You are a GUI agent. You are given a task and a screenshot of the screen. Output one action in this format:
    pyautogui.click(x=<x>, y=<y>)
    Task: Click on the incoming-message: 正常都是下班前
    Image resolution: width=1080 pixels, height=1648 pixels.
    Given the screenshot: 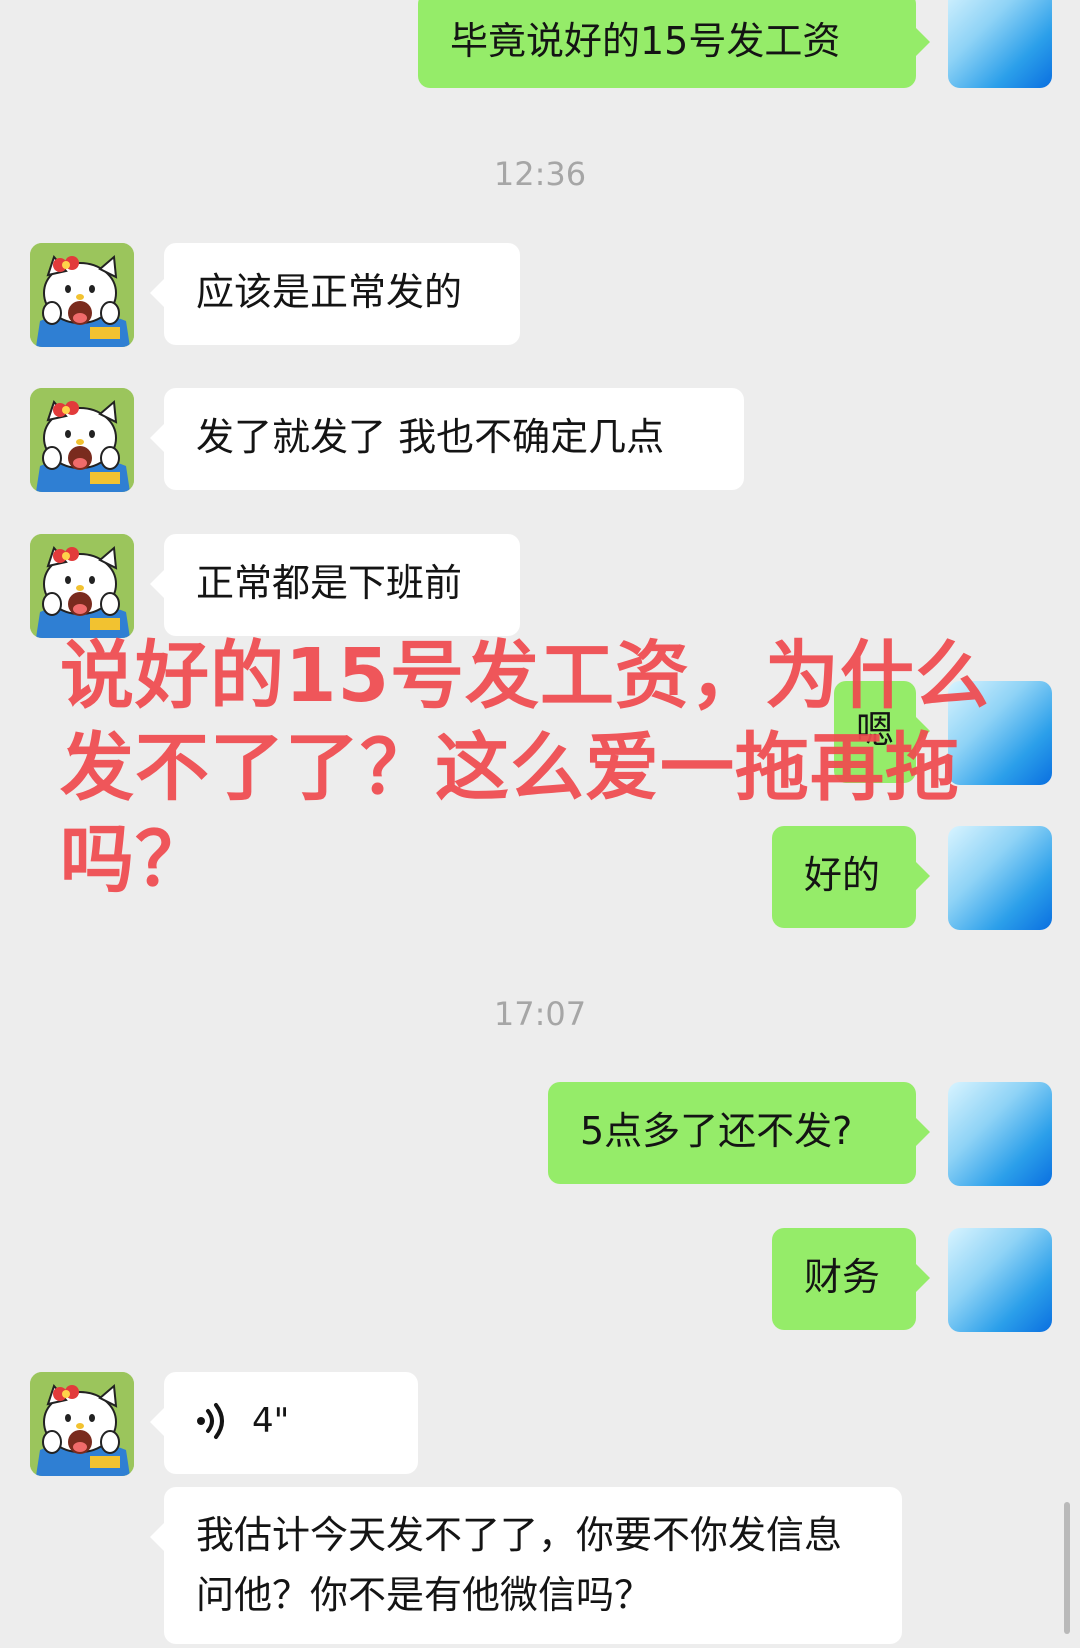 What is the action you would take?
    pyautogui.click(x=335, y=585)
    